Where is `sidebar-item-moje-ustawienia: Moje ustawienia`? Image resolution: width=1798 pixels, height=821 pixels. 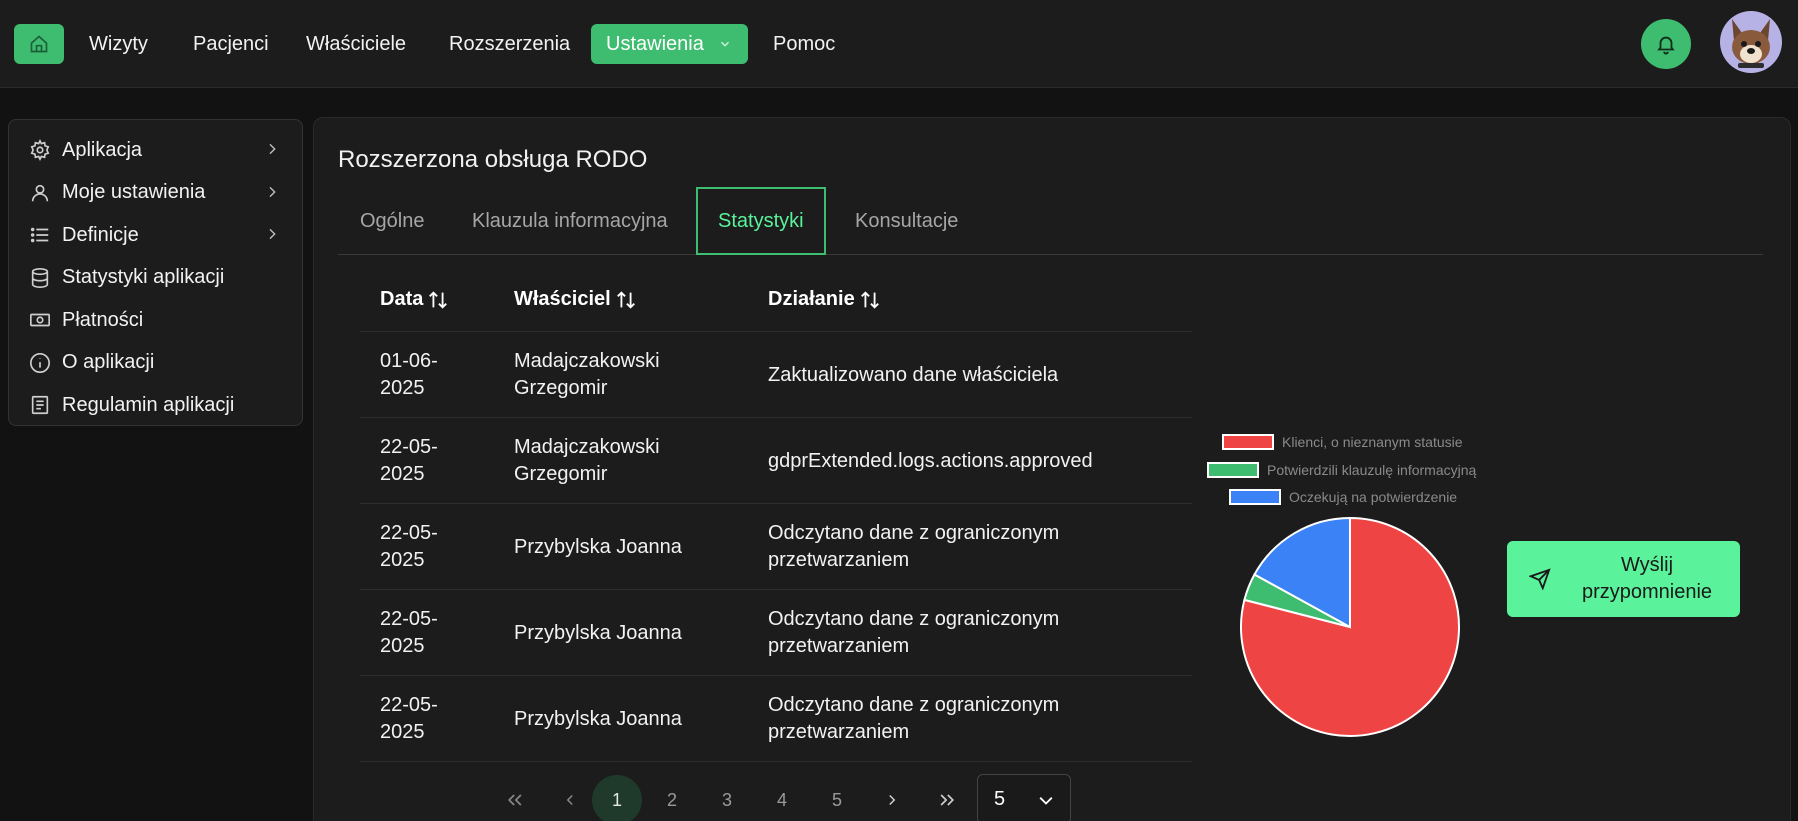
sidebar-item-moje-ustawienia: Moje ustawienia is located at coordinates (155, 193).